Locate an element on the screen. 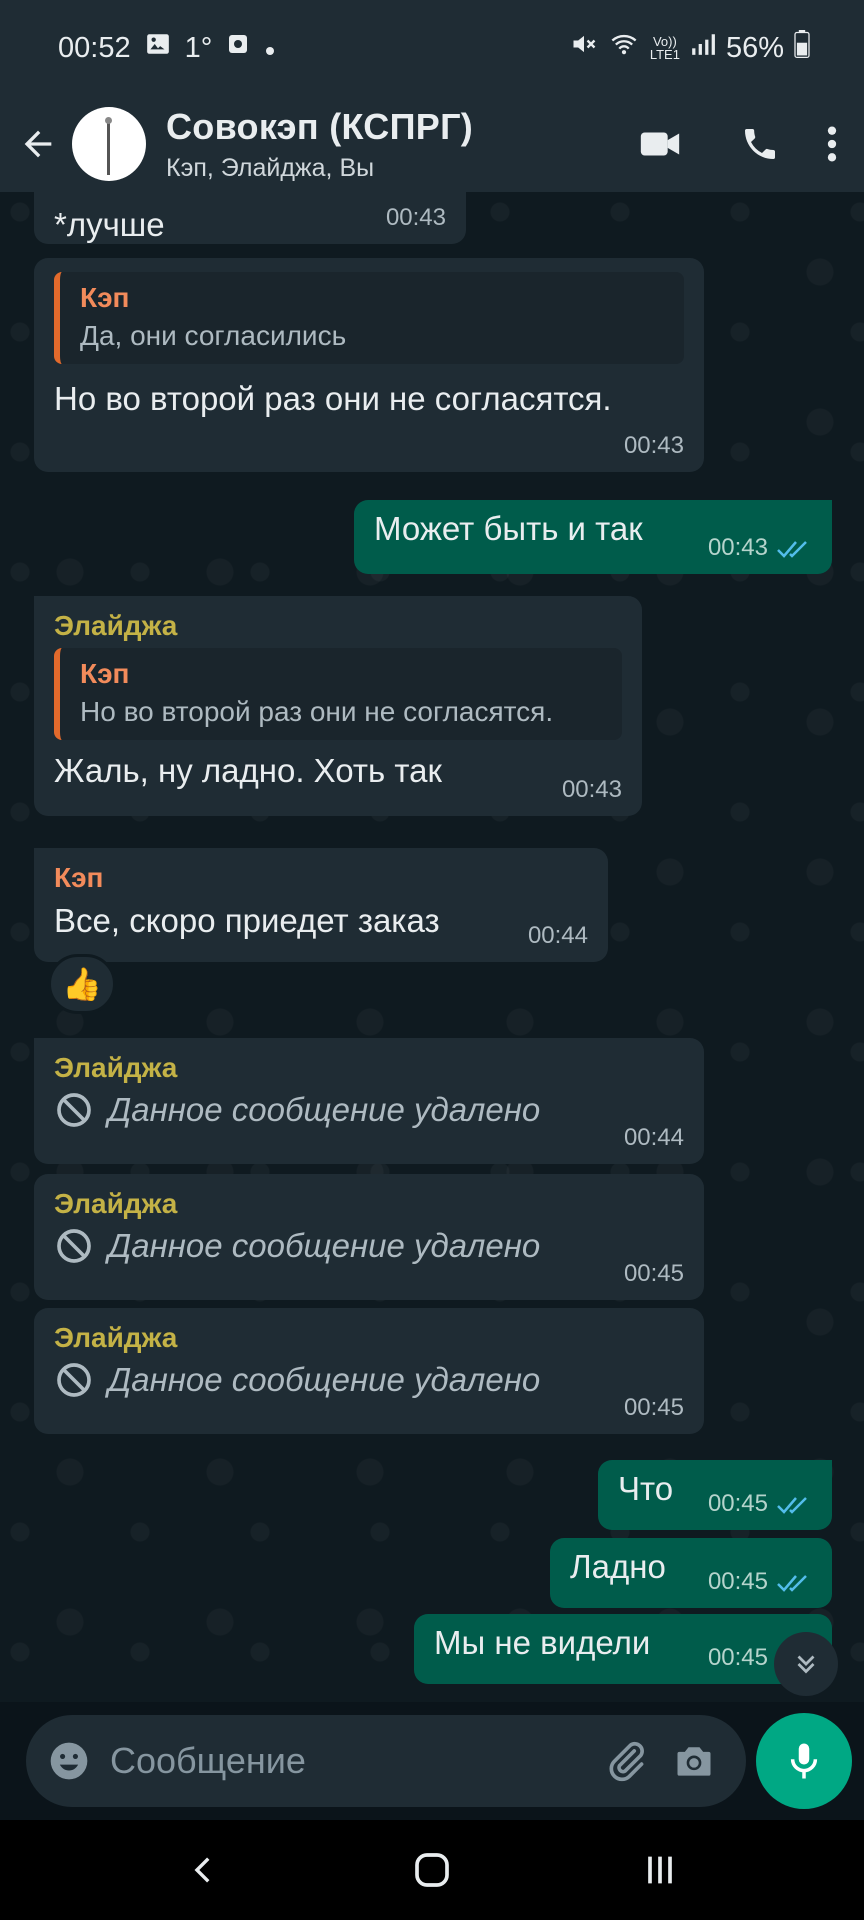 The image size is (864, 1920). double-chevron-down-icon is located at coordinates (806, 1664).